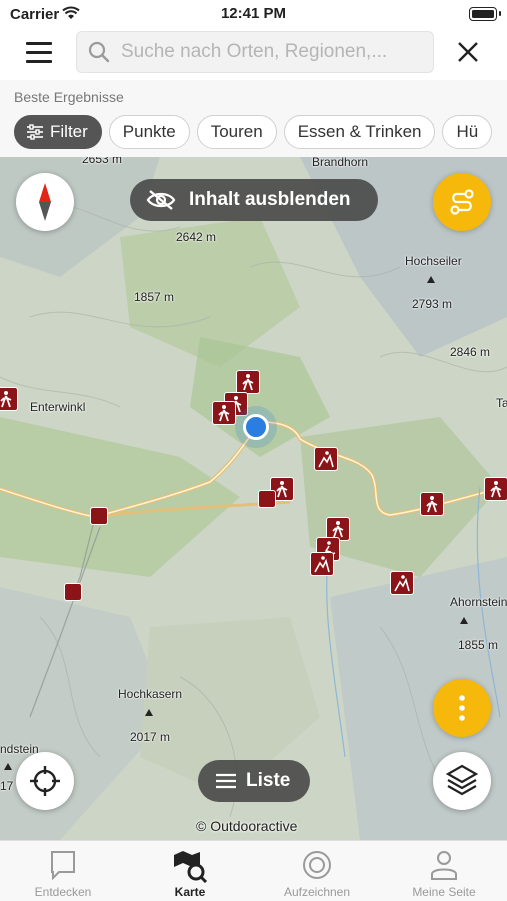 This screenshot has width=507, height=901. I want to click on filter-chips: Filter Punkte Touren Essen & Trinken Hü, so click(256, 132).